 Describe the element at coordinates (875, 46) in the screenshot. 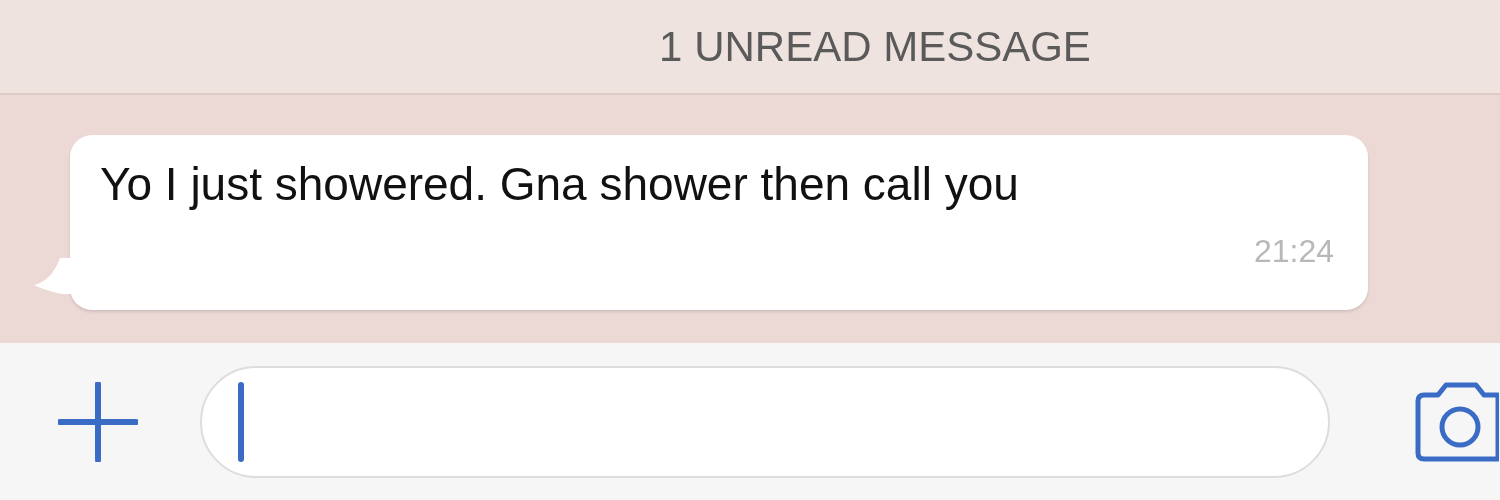

I see `unread-label: 1 UNREAD MESSAGE` at that location.